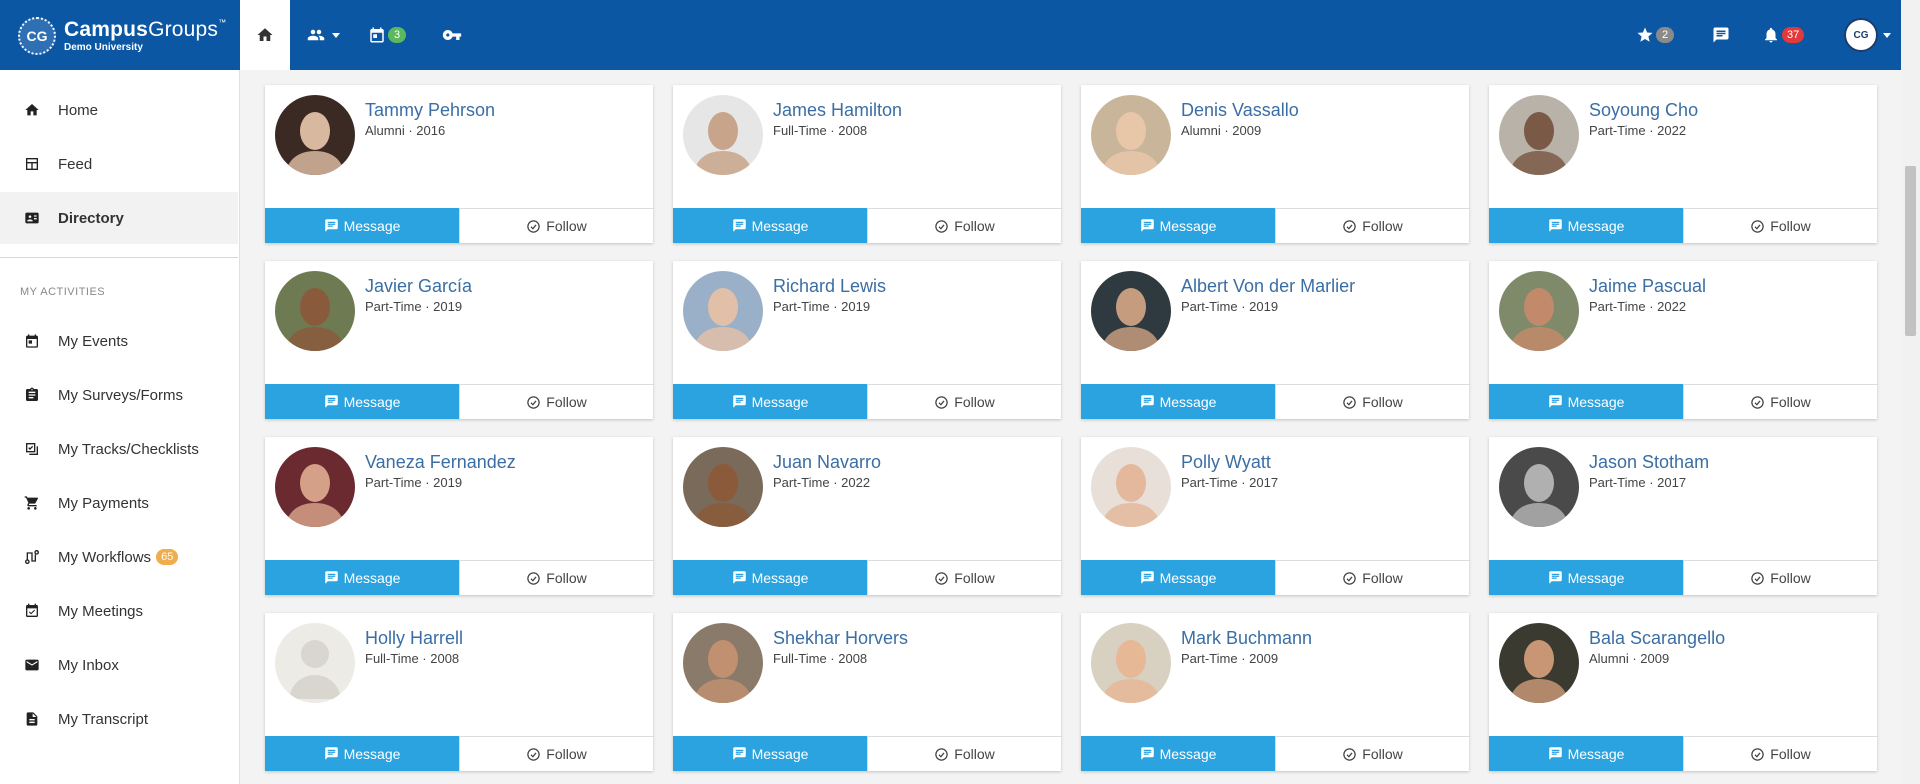  I want to click on campusgroups-logo: CG CampusGroups™ Demo University, so click(122, 36).